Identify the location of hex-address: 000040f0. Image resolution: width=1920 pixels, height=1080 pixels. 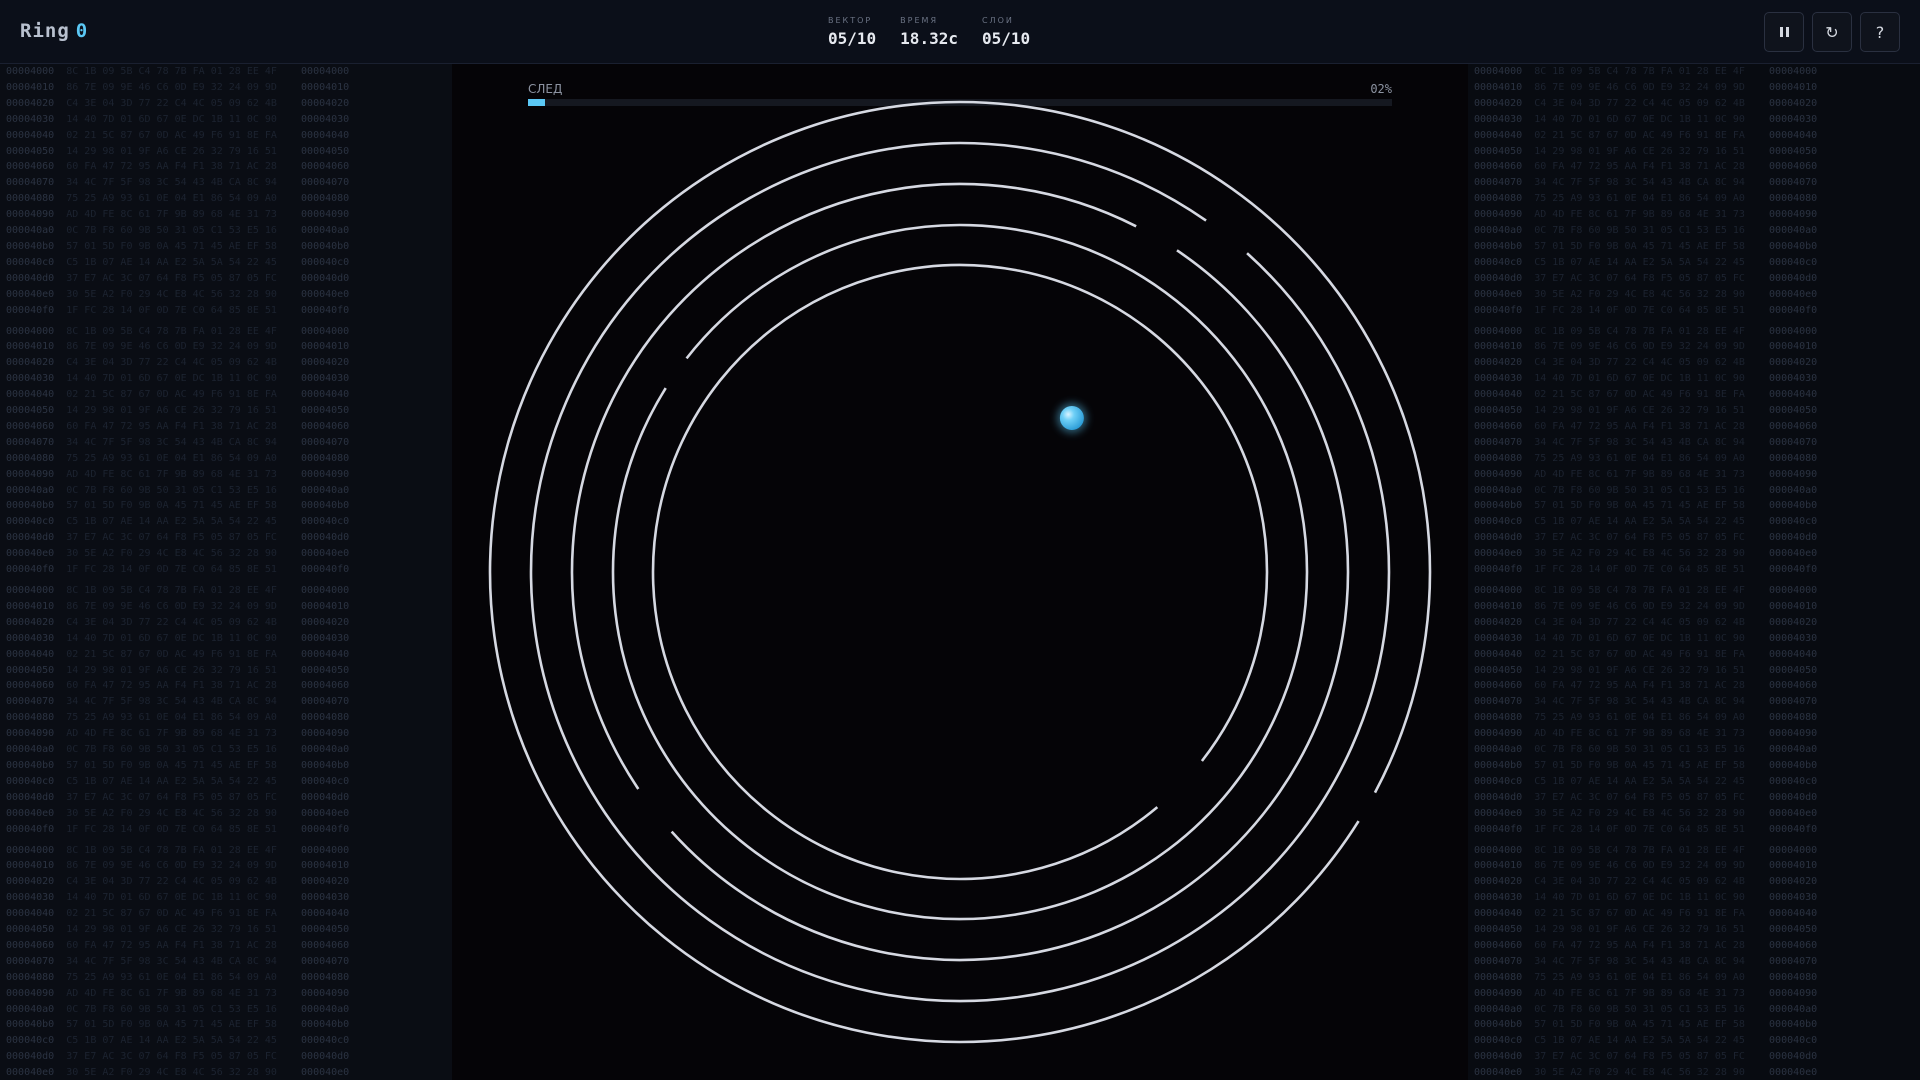
(33, 570).